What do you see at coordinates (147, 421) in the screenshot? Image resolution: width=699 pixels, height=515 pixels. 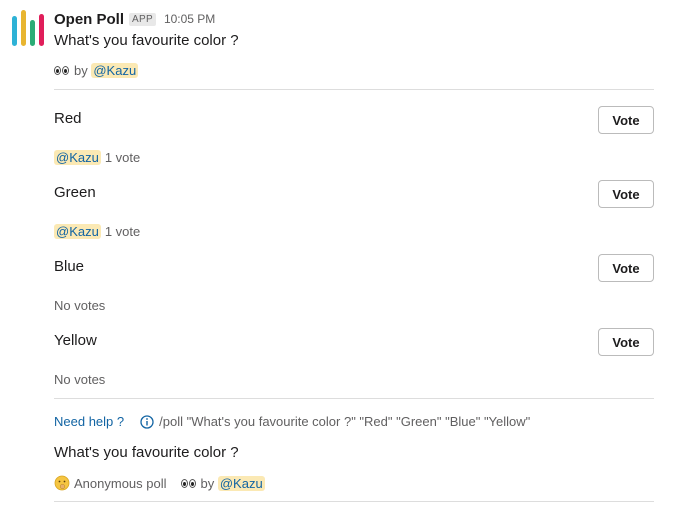 I see `info-icon` at bounding box center [147, 421].